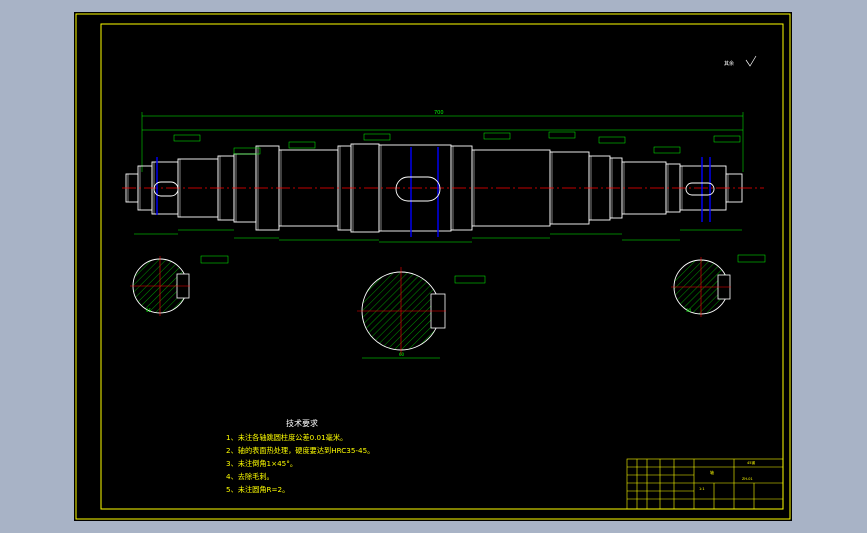 The image size is (867, 533). What do you see at coordinates (729, 63) in the screenshot?
I see `roughness-label: 其余` at bounding box center [729, 63].